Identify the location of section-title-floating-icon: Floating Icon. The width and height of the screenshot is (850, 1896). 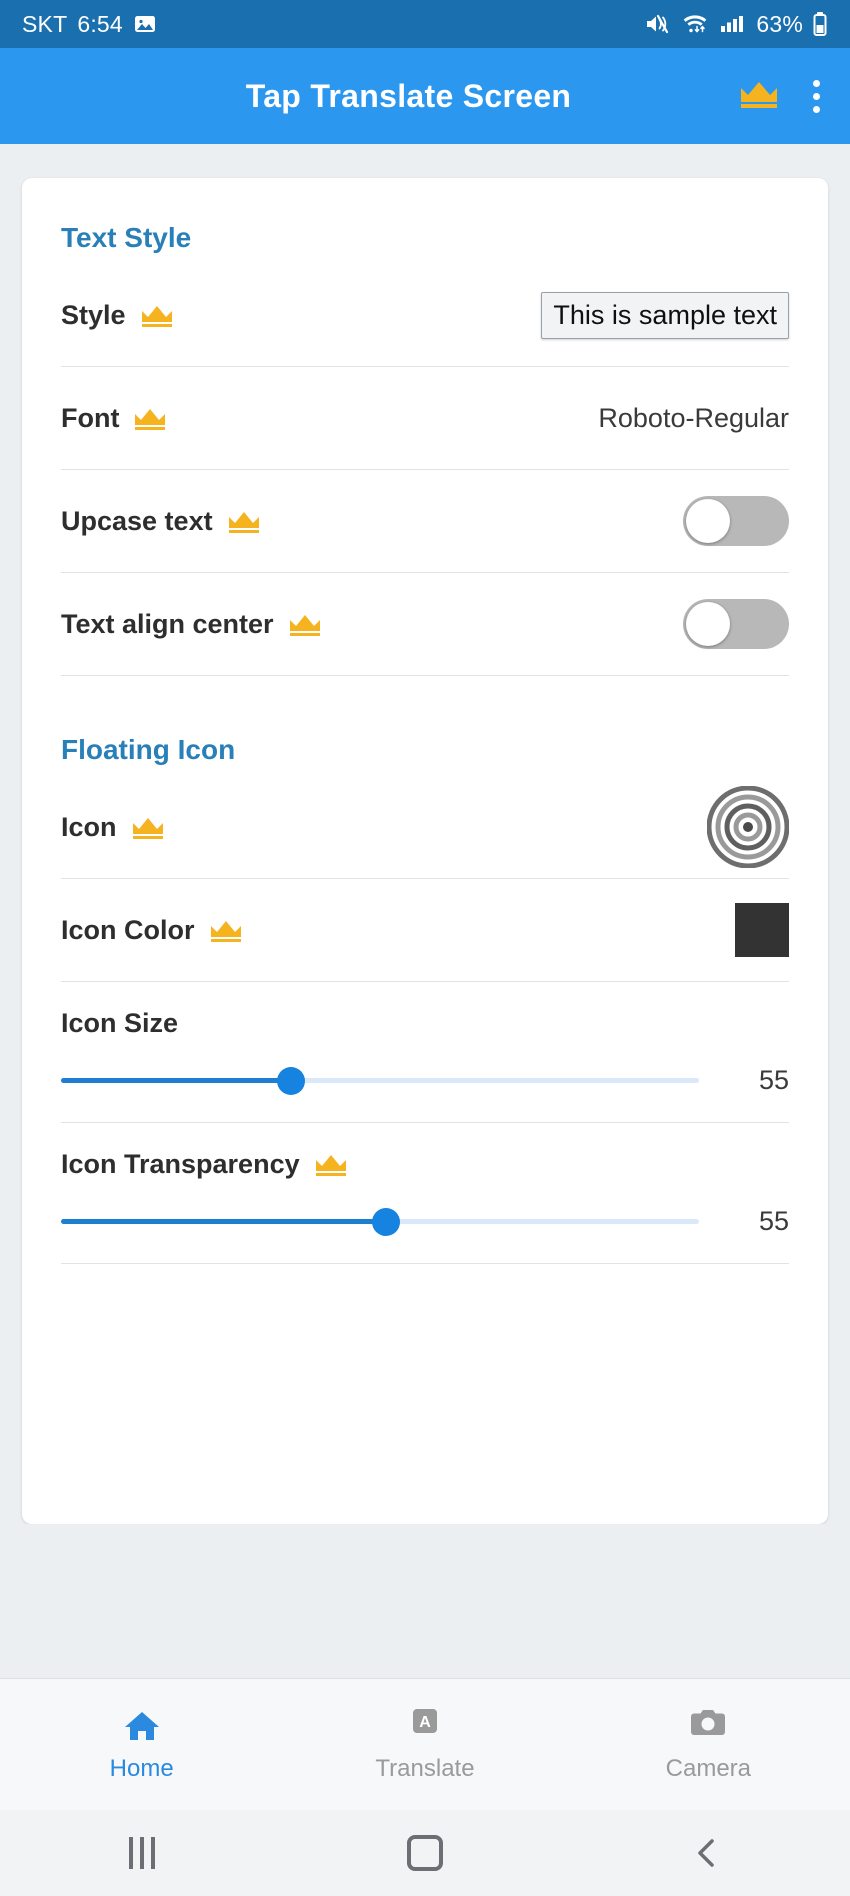
(148, 749).